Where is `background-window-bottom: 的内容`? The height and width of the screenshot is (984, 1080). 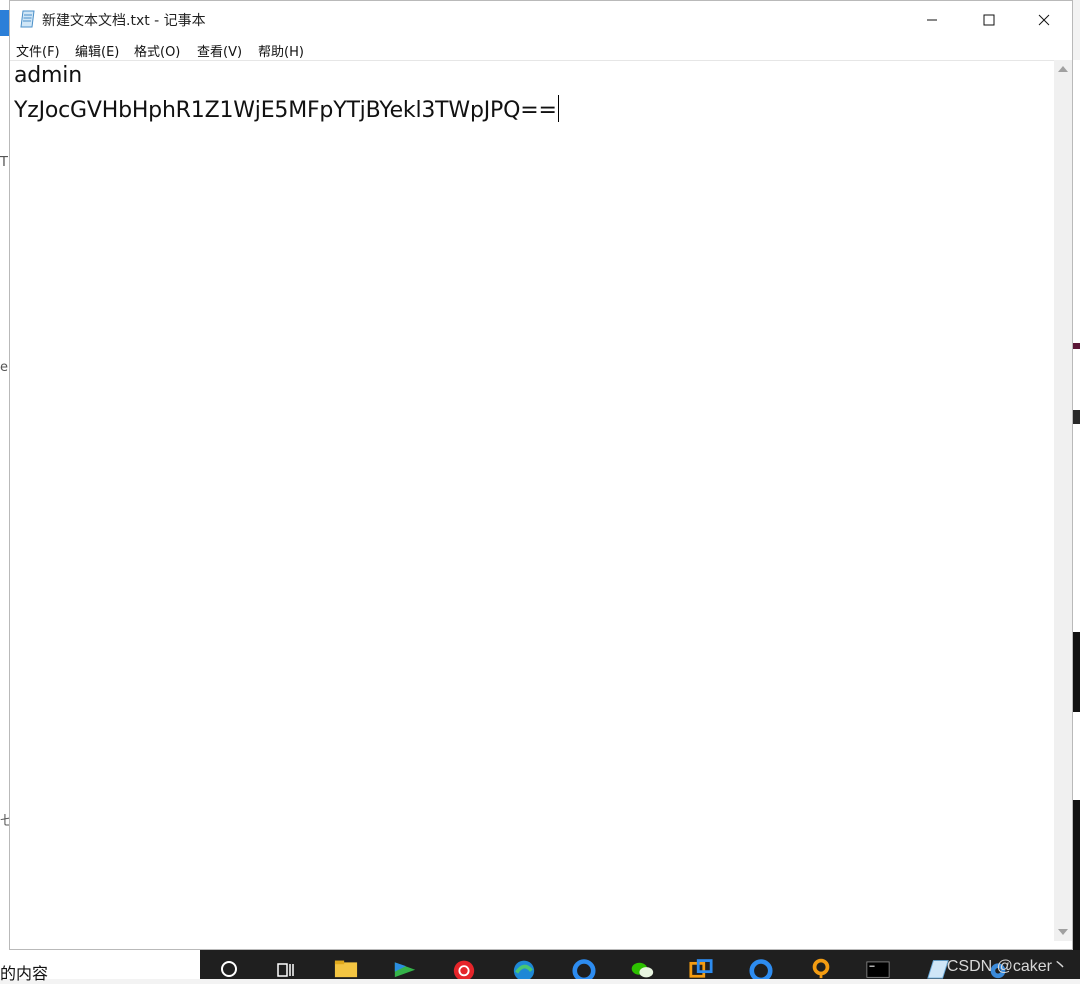 background-window-bottom: 的内容 is located at coordinates (100, 966).